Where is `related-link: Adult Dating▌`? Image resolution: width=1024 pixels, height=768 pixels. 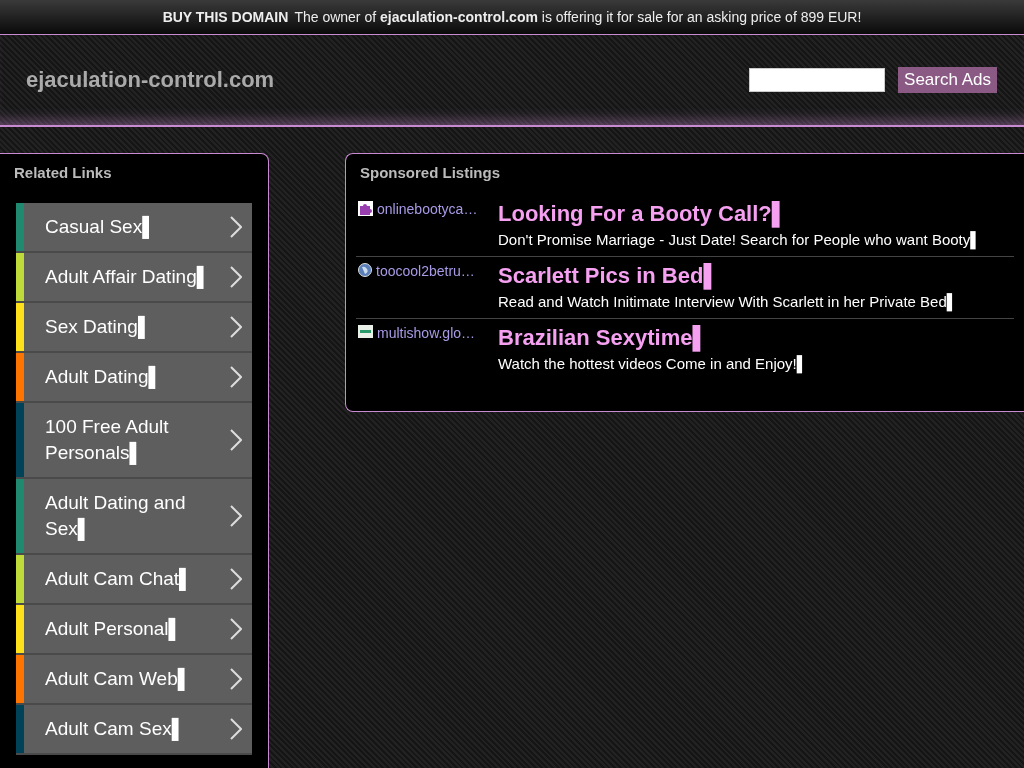 related-link: Adult Dating▌ is located at coordinates (134, 378).